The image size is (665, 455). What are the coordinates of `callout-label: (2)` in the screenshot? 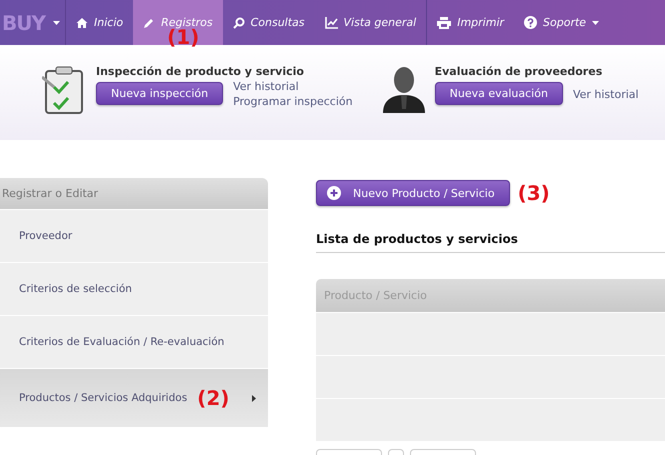 It's located at (213, 398).